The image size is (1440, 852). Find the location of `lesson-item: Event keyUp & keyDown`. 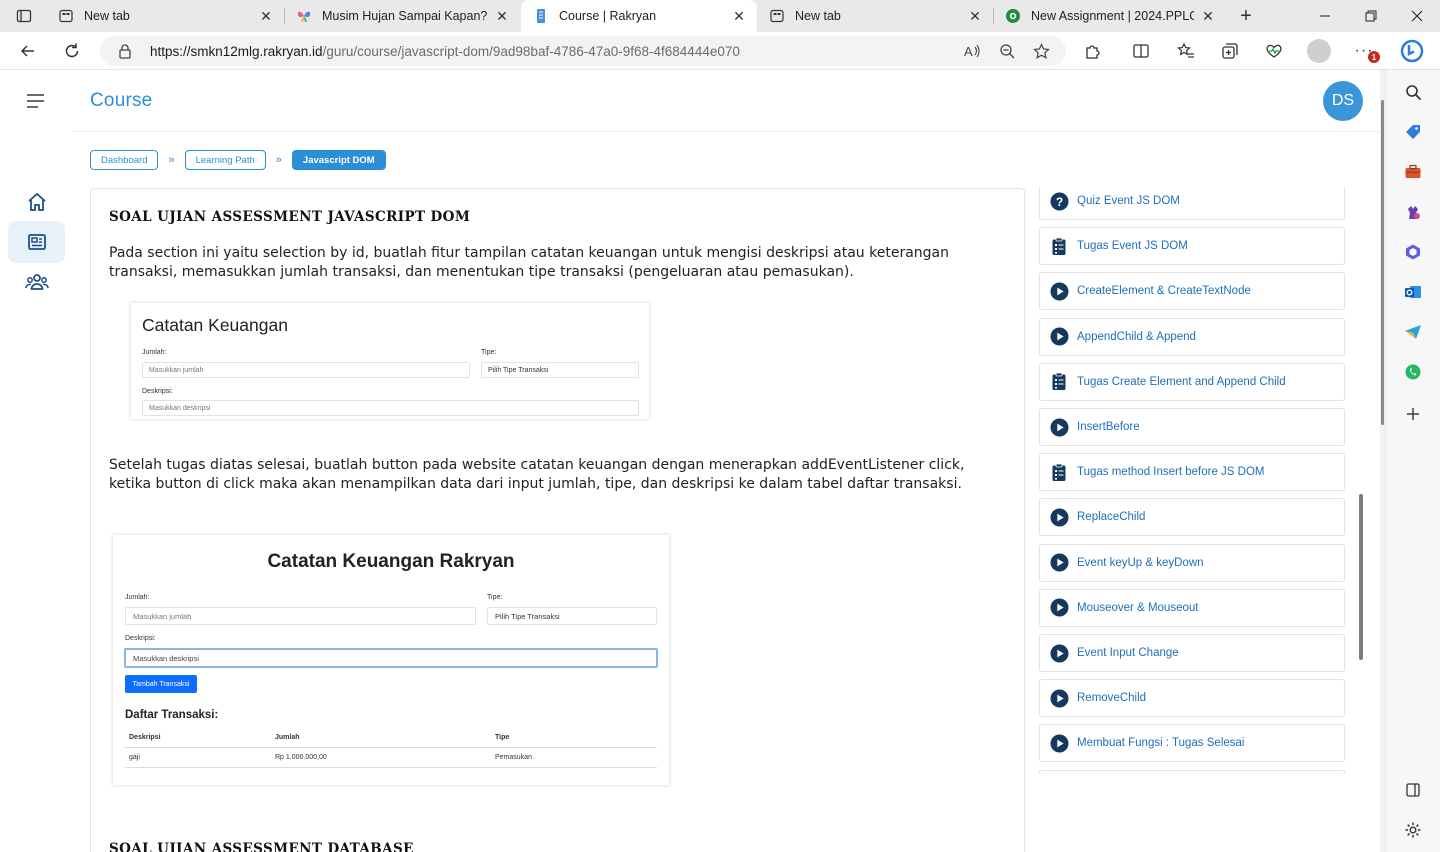

lesson-item: Event keyUp & keyDown is located at coordinates (1192, 562).